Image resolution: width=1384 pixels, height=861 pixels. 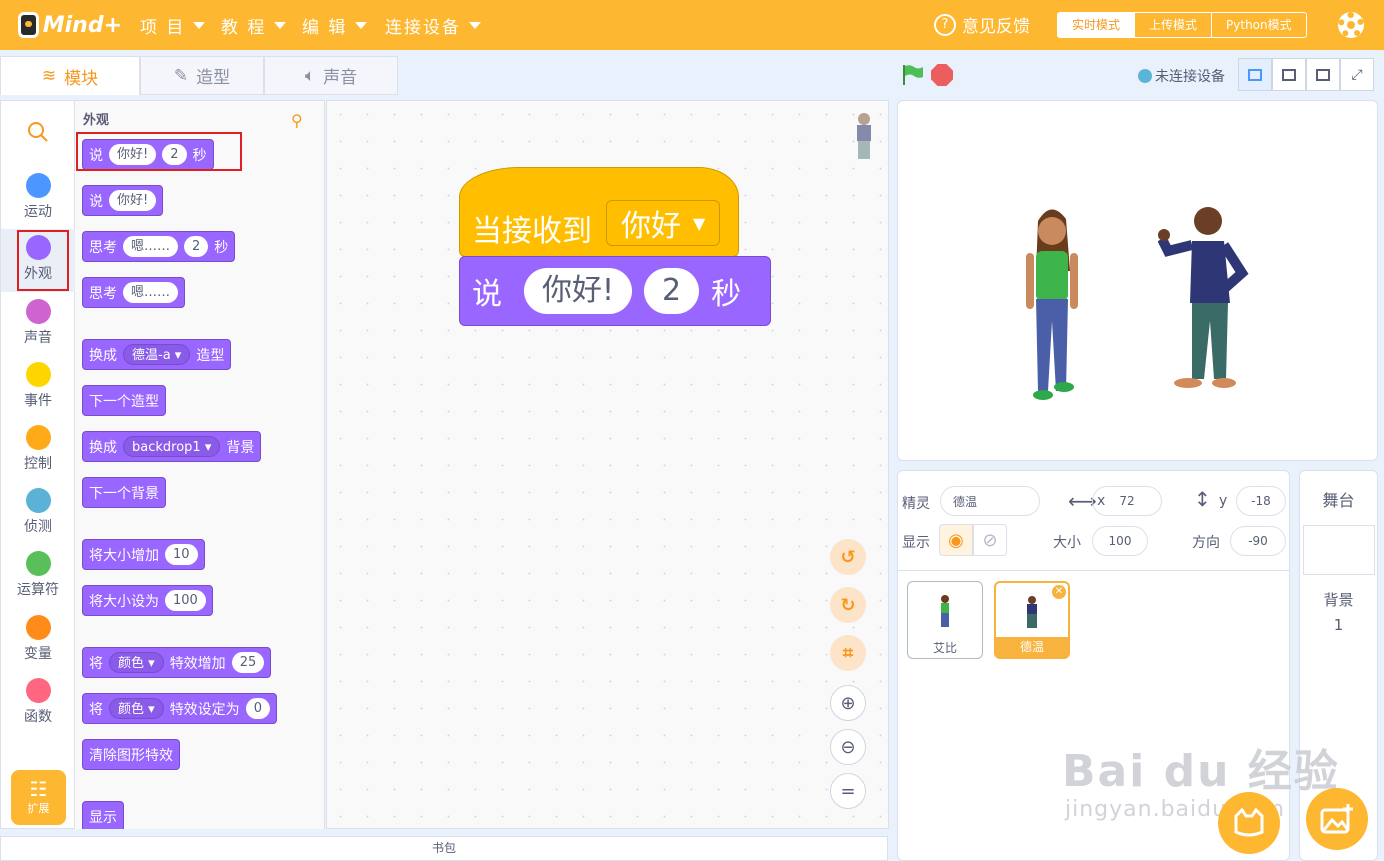 What do you see at coordinates (38, 212) in the screenshot?
I see `category-motion-label: 运动` at bounding box center [38, 212].